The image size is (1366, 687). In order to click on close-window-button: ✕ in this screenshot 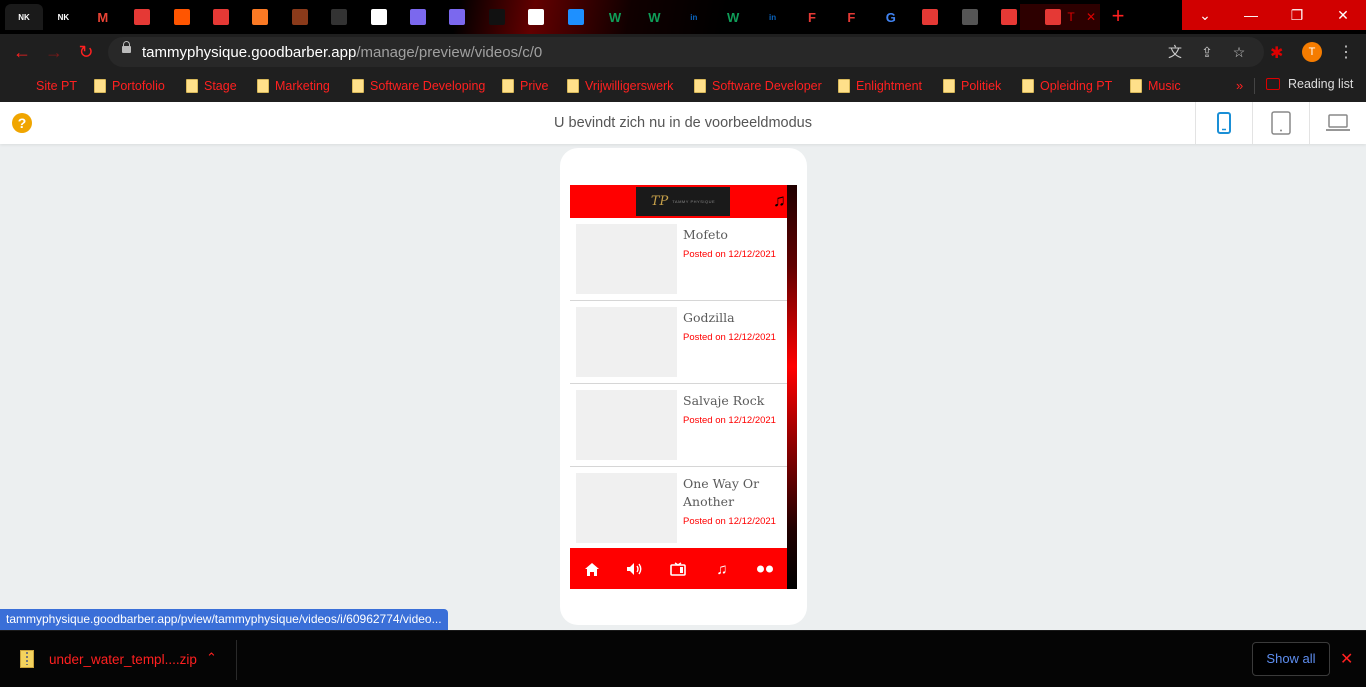, I will do `click(1343, 15)`.